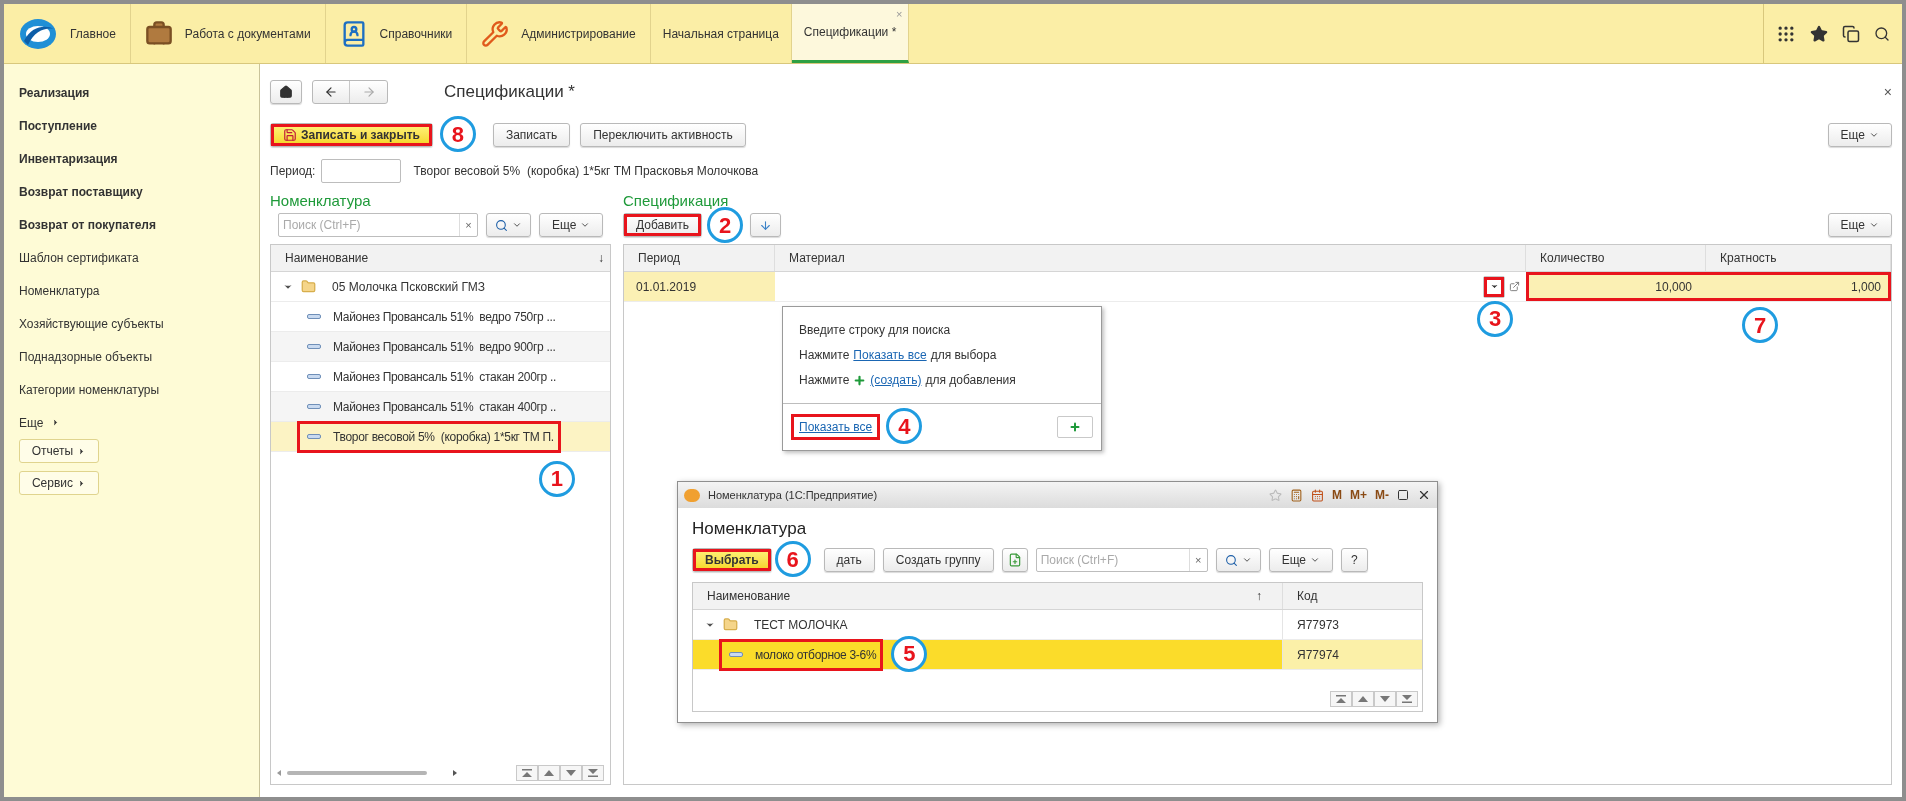 The height and width of the screenshot is (801, 1906). Describe the element at coordinates (1382, 495) in the screenshot. I see `memory-button: M-` at that location.